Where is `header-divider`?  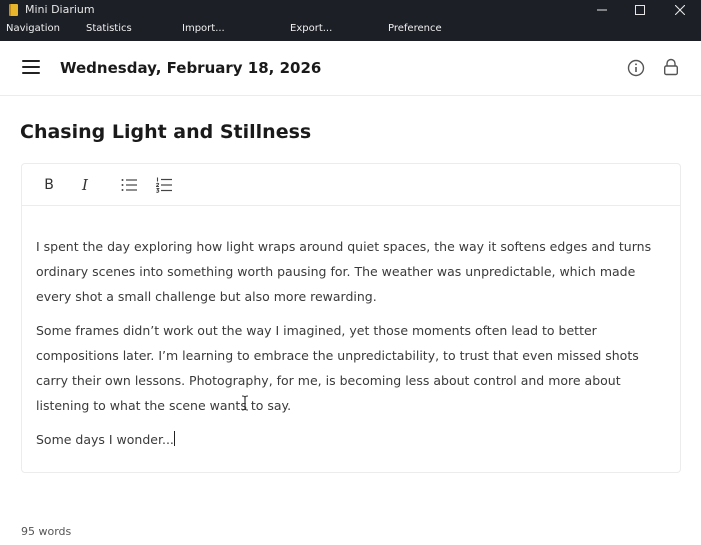 header-divider is located at coordinates (350, 95).